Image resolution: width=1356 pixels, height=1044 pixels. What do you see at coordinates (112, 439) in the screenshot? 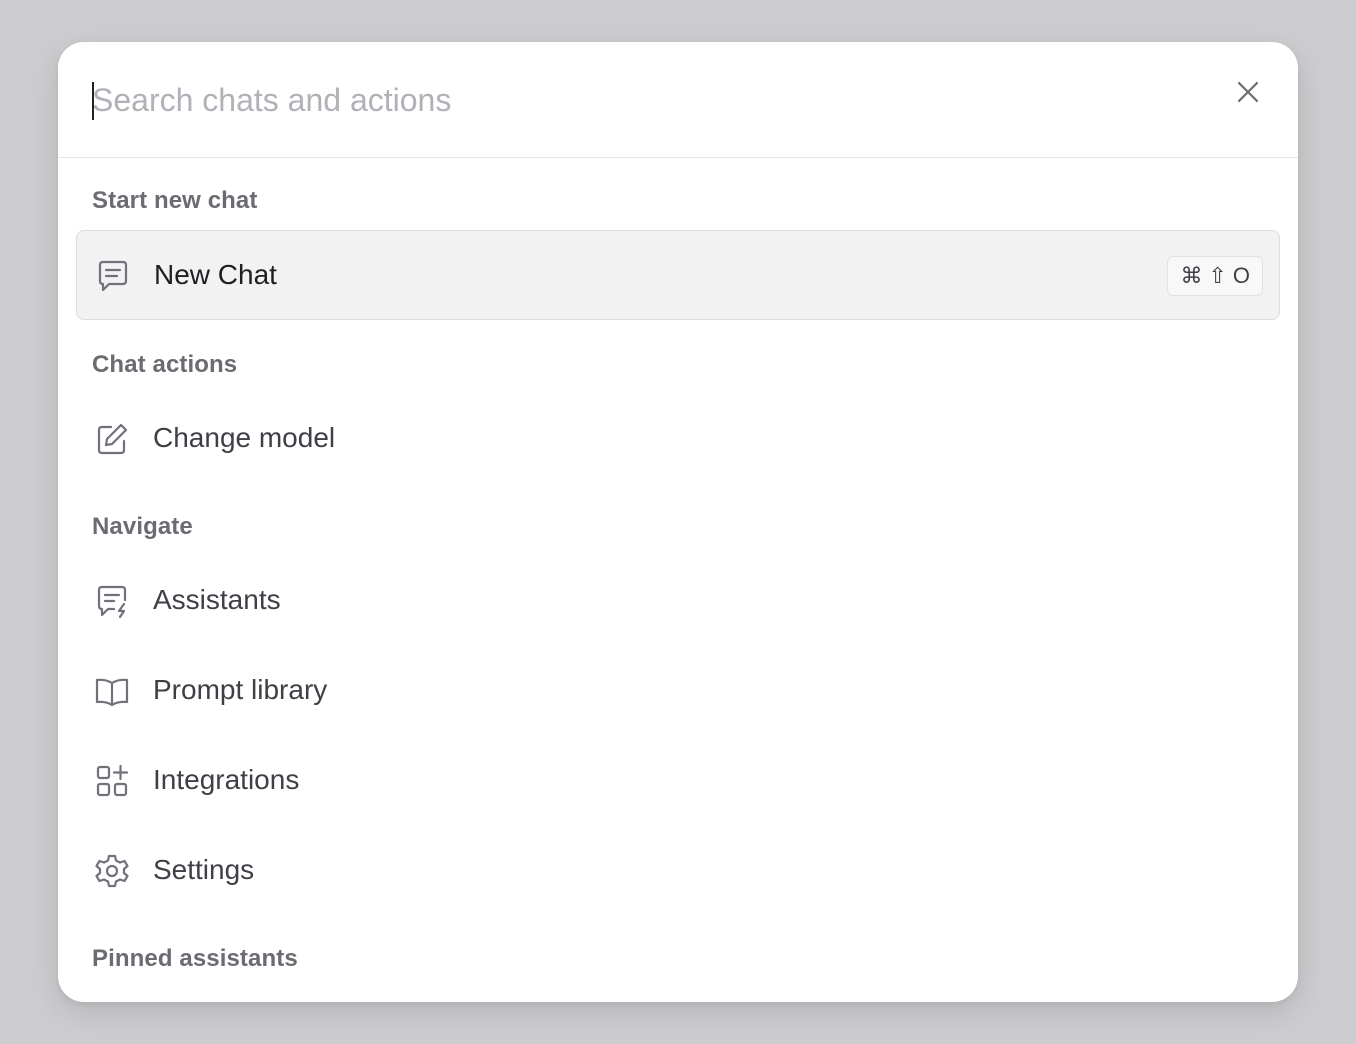
I see `pencil-edit-icon` at bounding box center [112, 439].